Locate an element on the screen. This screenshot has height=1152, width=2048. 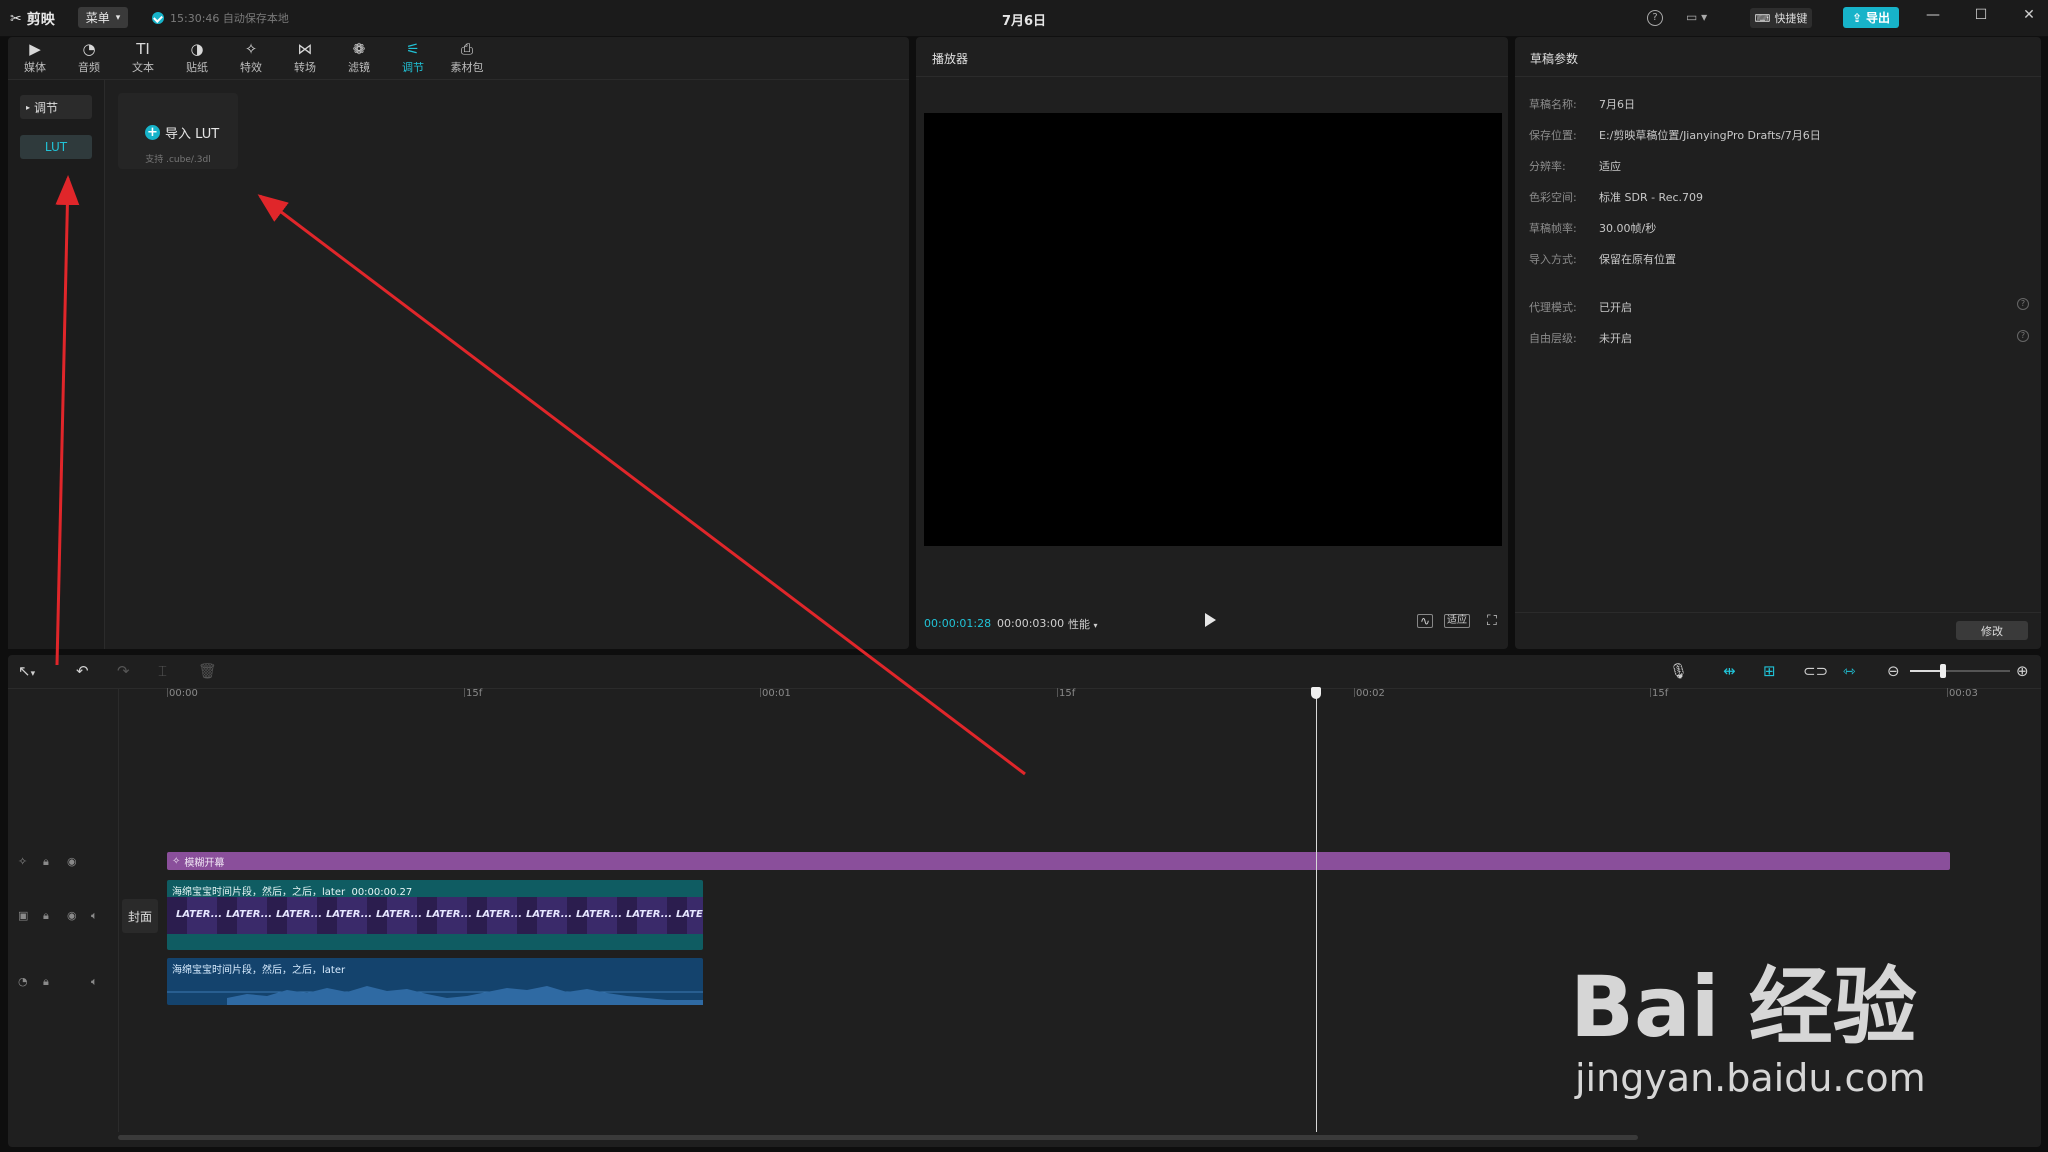
annotation-arrow is located at coordinates (67, 420).